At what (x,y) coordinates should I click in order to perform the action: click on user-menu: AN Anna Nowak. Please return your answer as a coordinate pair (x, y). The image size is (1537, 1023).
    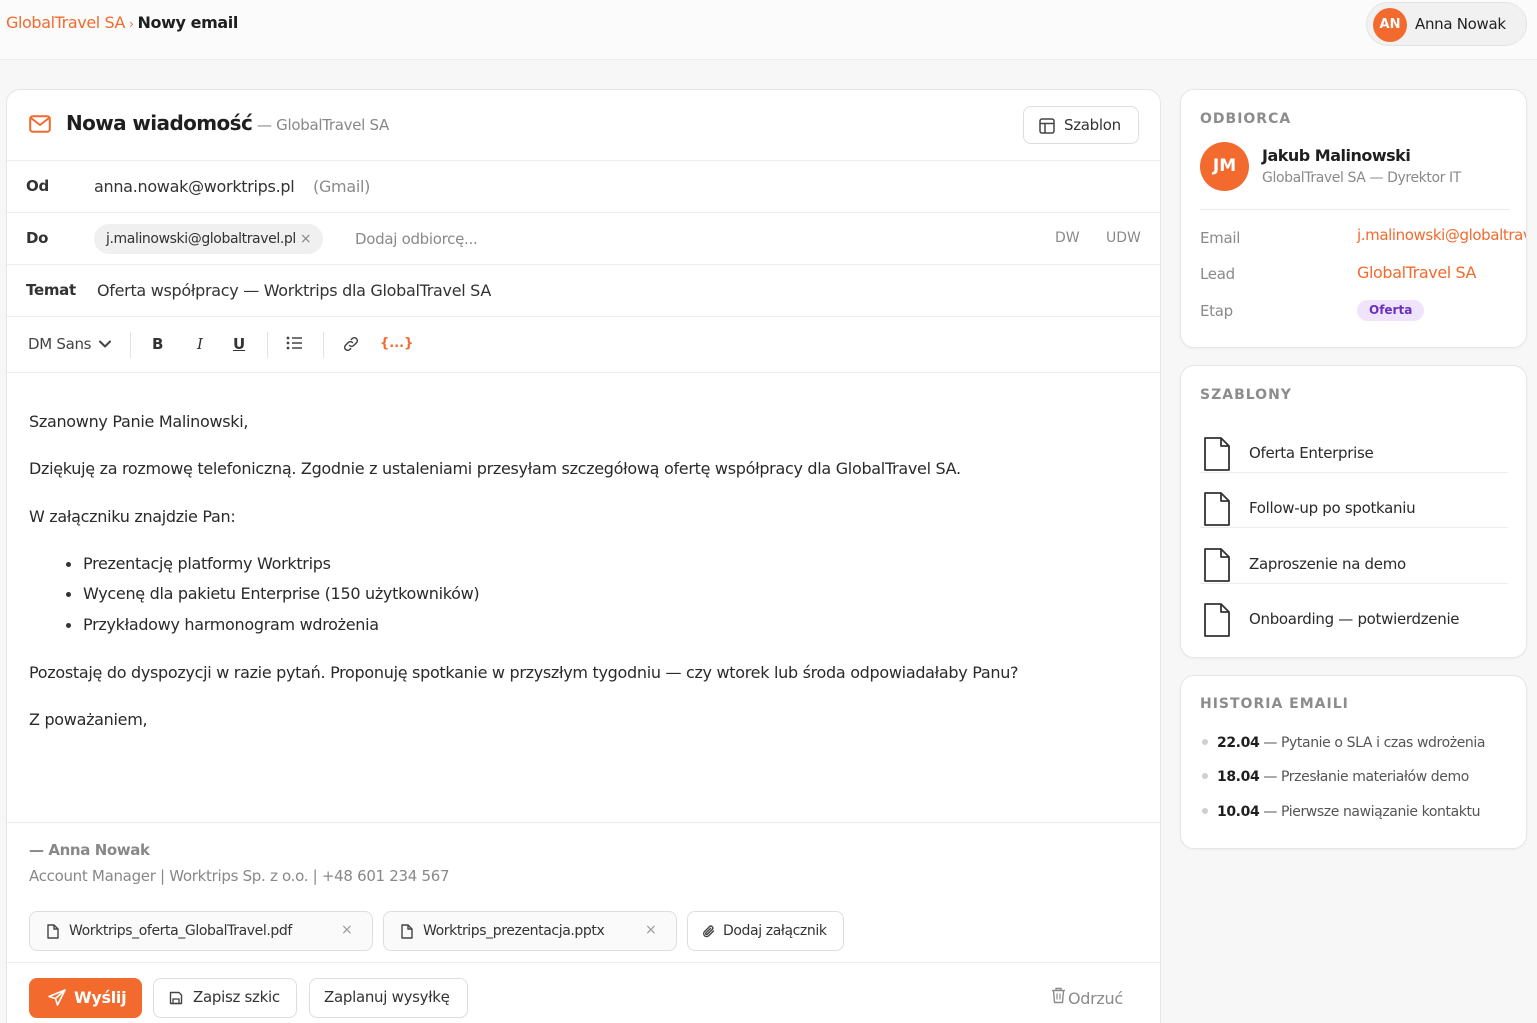
    Looking at the image, I should click on (1446, 24).